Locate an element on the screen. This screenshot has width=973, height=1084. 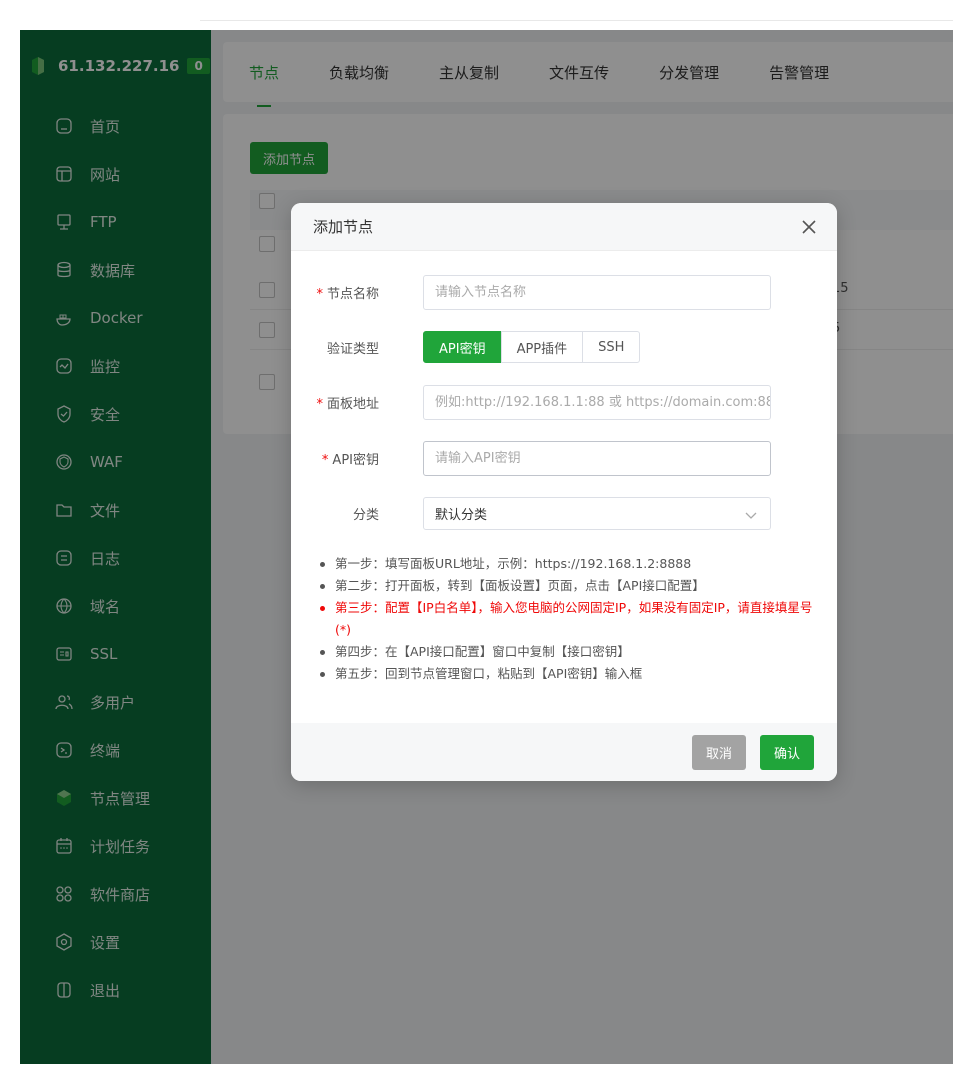
category-select: 默认分类 is located at coordinates (597, 513).